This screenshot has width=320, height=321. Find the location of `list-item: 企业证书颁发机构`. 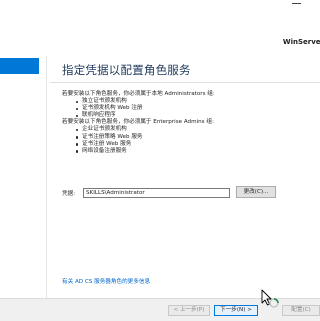

list-item: 企业证书颁发机构 is located at coordinates (189, 129).